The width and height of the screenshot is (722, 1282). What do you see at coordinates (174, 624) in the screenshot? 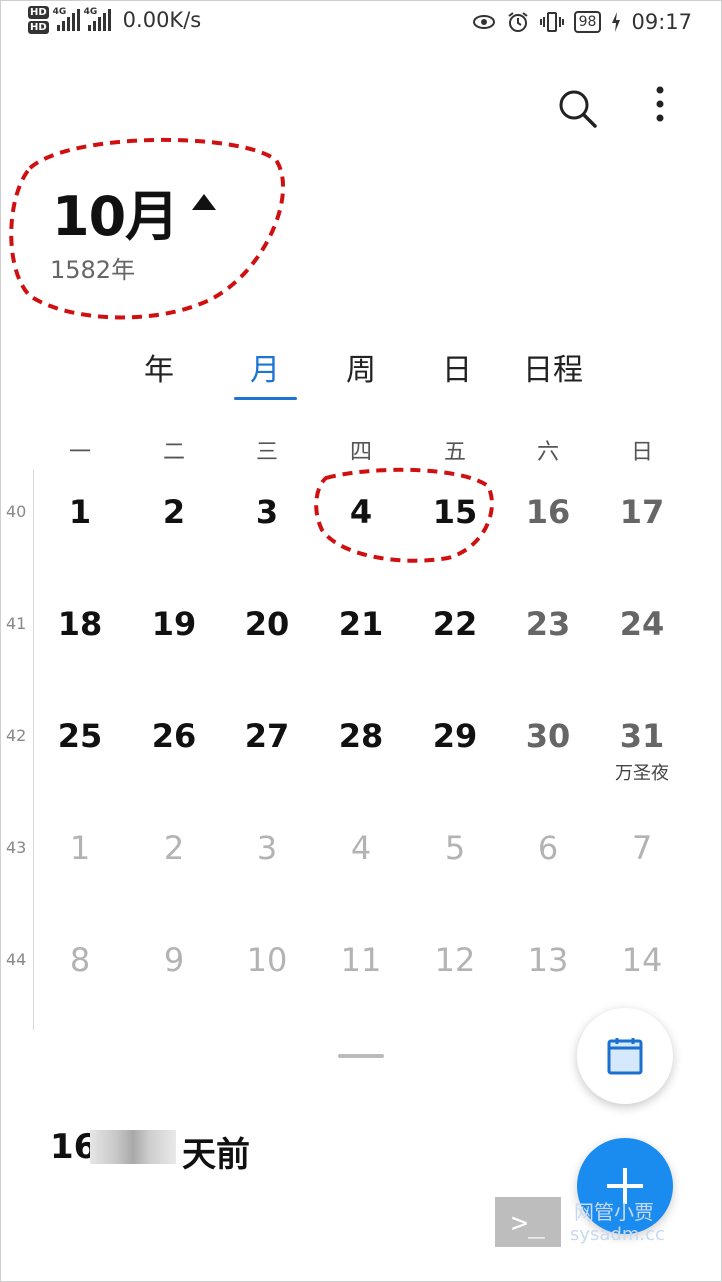
I see `calendar-day: 19` at bounding box center [174, 624].